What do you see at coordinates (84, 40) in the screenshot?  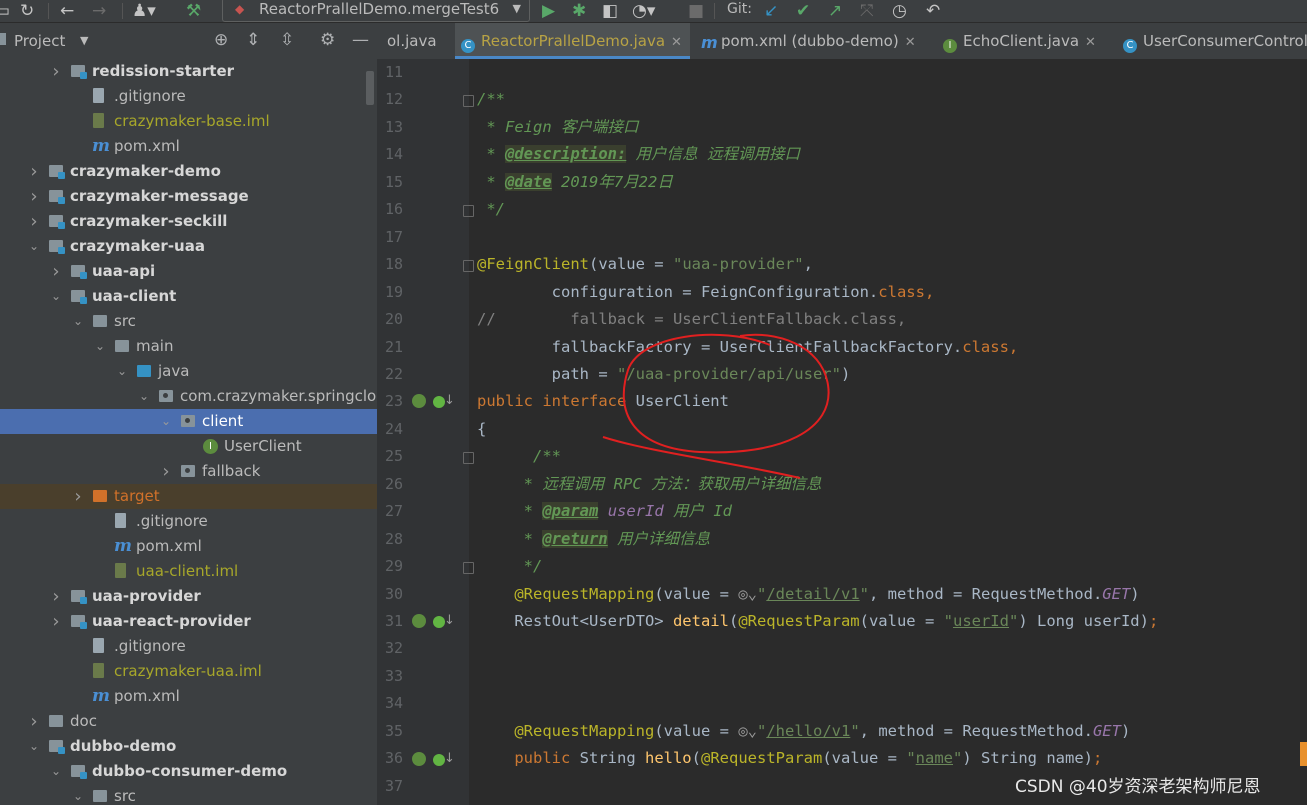 I see `chevron-down-icon: ▼` at bounding box center [84, 40].